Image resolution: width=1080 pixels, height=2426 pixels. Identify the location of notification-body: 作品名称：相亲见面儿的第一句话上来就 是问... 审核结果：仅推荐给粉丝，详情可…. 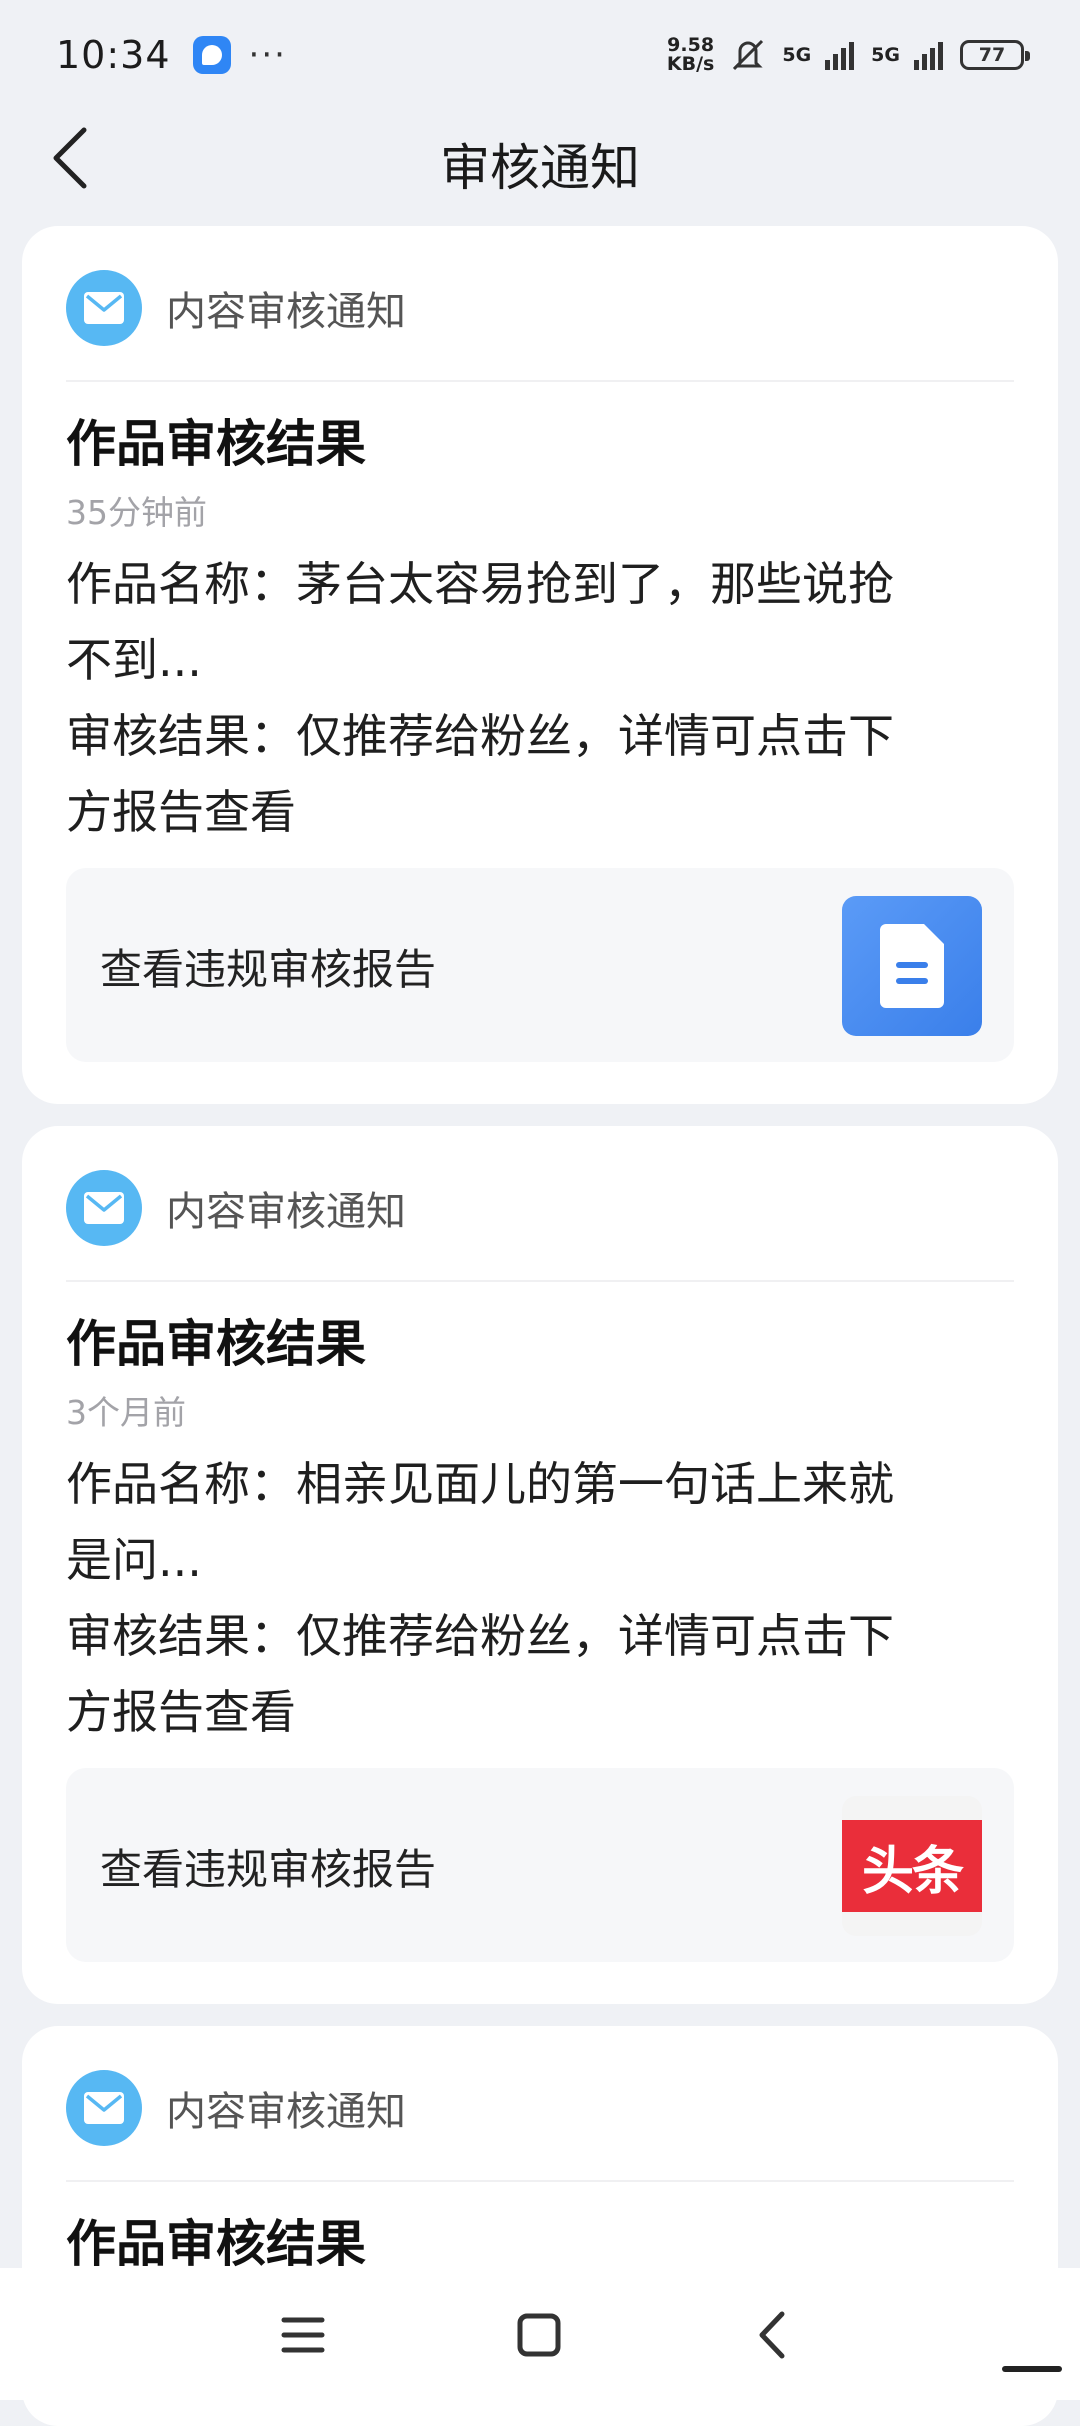
(536, 1598).